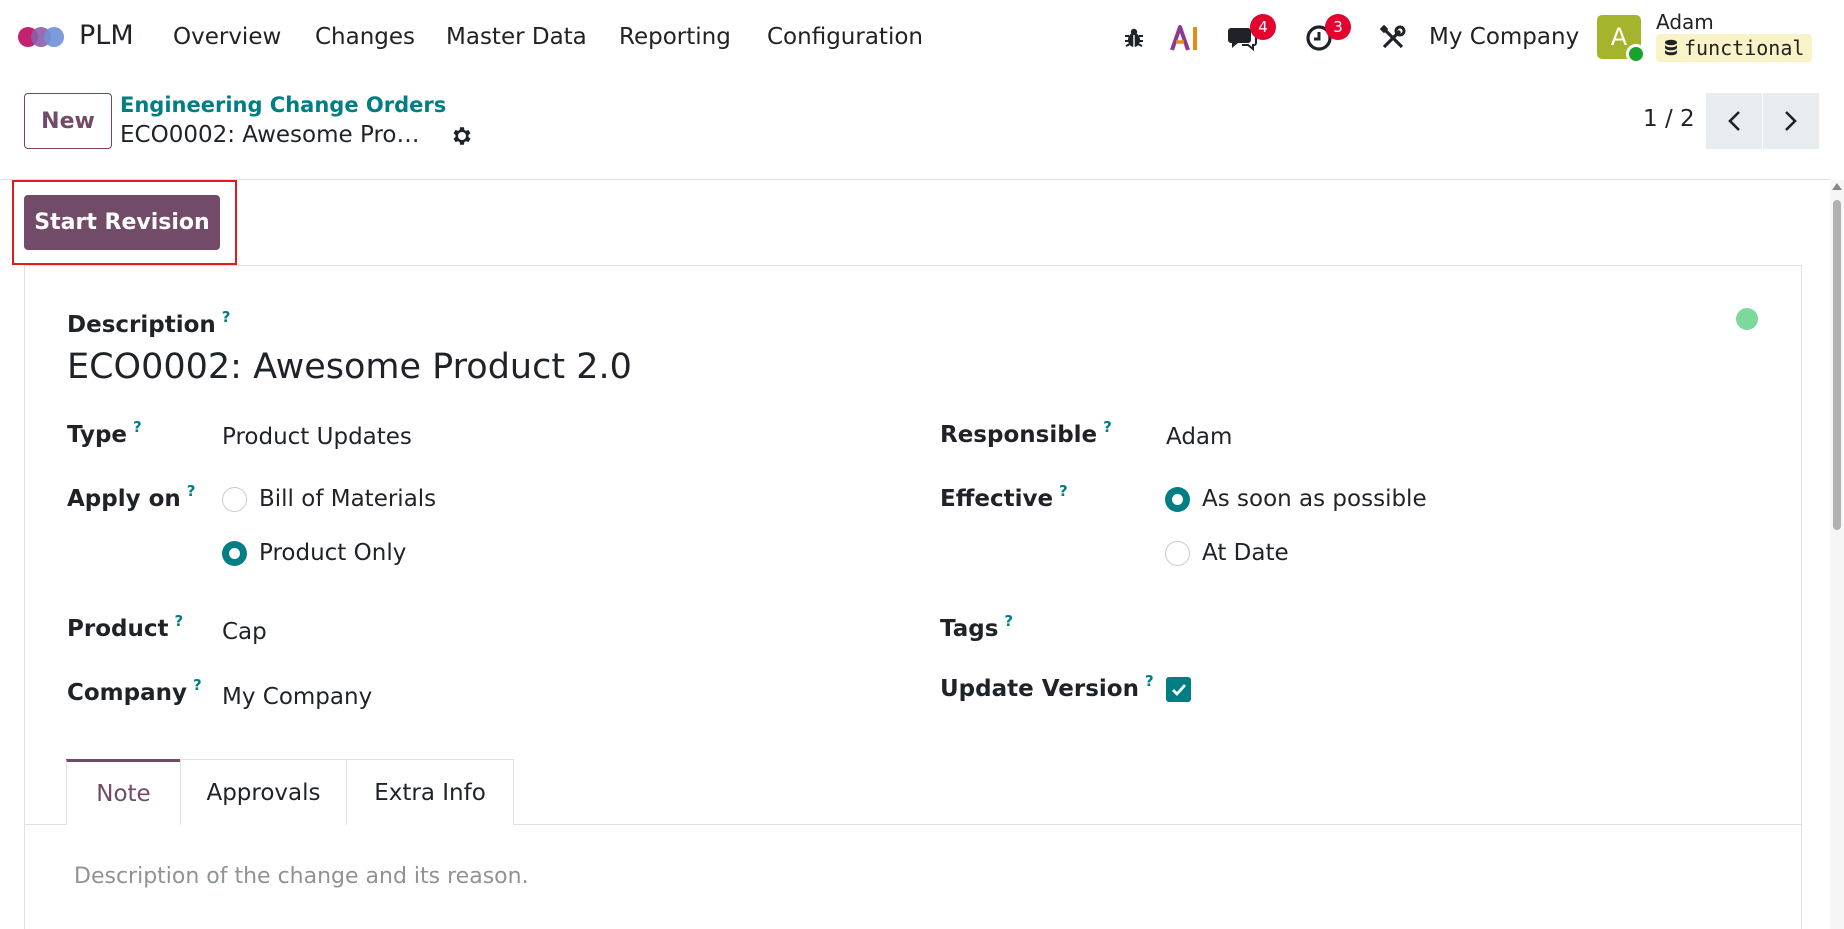  I want to click on user-name: Adam, so click(1685, 22).